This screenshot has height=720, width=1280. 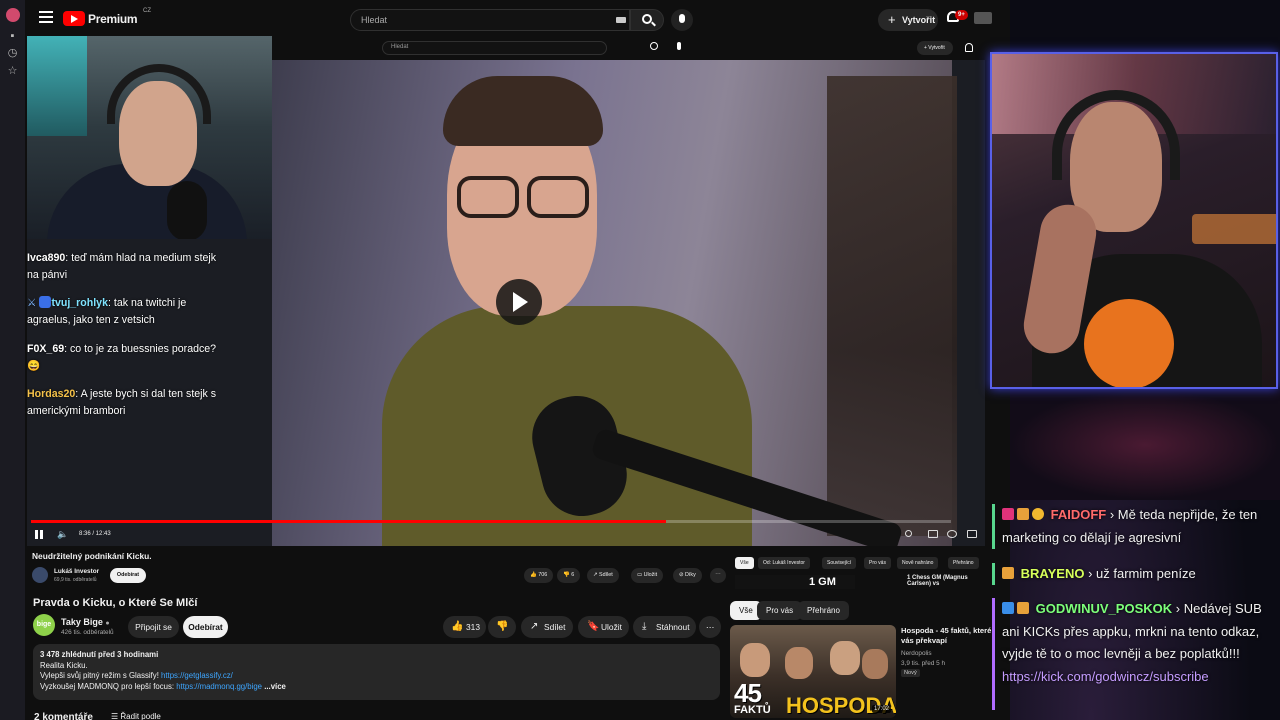 I want to click on video-background-shelf, so click(x=892, y=306).